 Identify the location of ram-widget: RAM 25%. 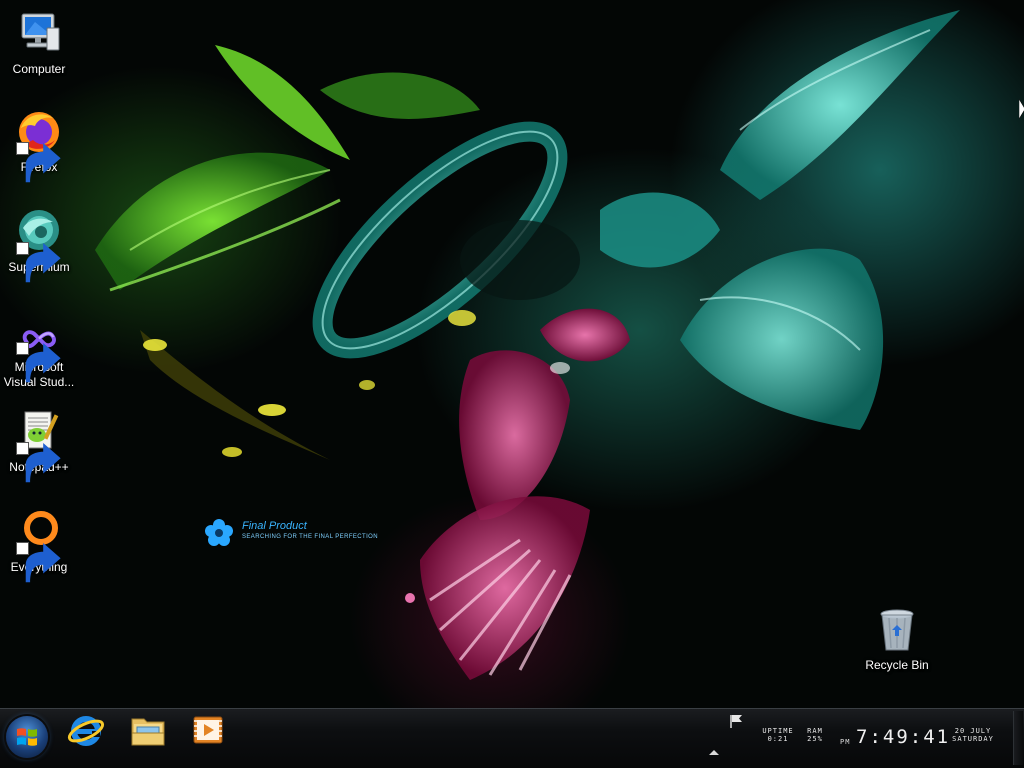
(815, 735).